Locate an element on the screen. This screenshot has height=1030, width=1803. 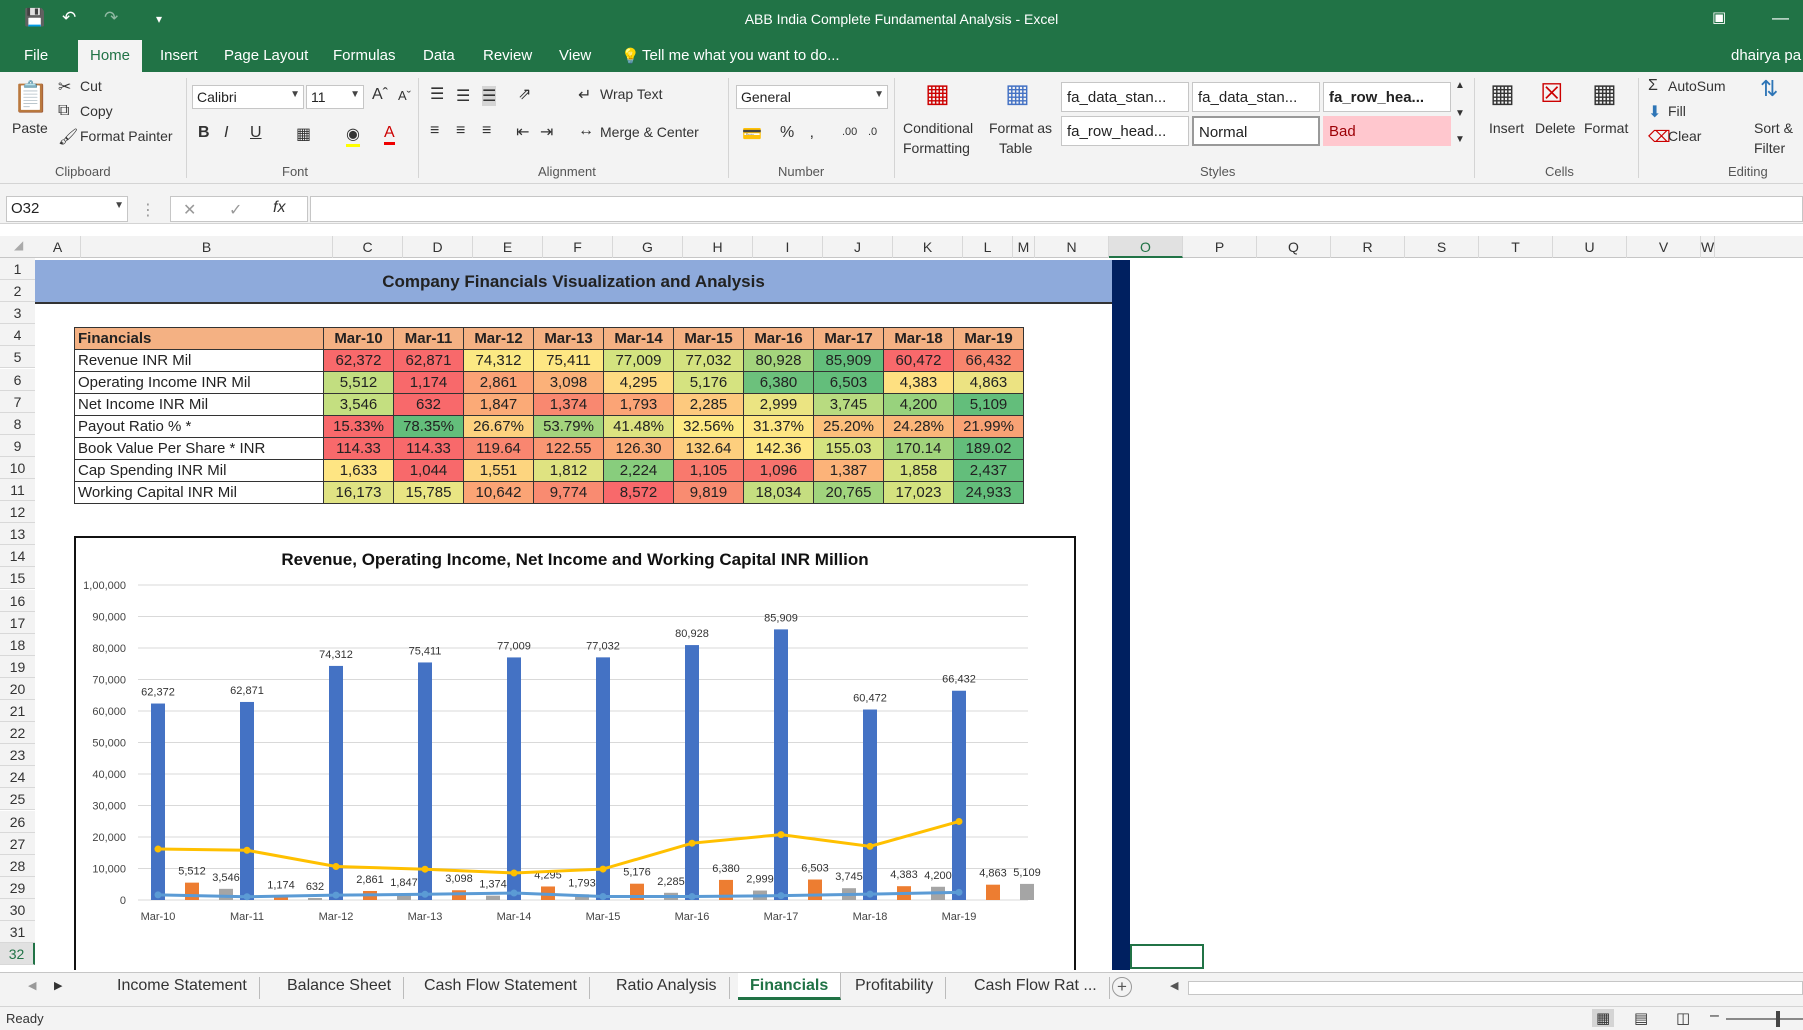
sheet-tab-balance-sheet: Balance Sheet is located at coordinates (340, 988).